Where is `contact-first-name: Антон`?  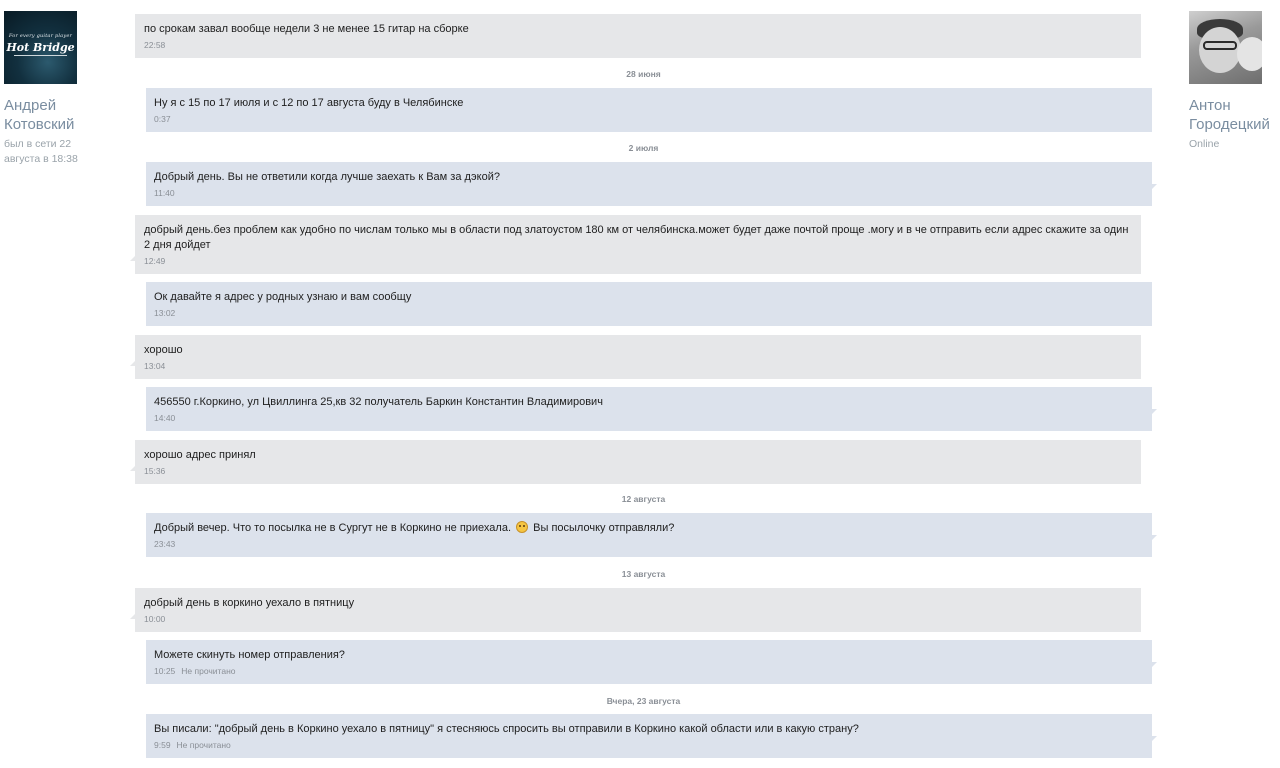 contact-first-name: Антон is located at coordinates (1210, 105).